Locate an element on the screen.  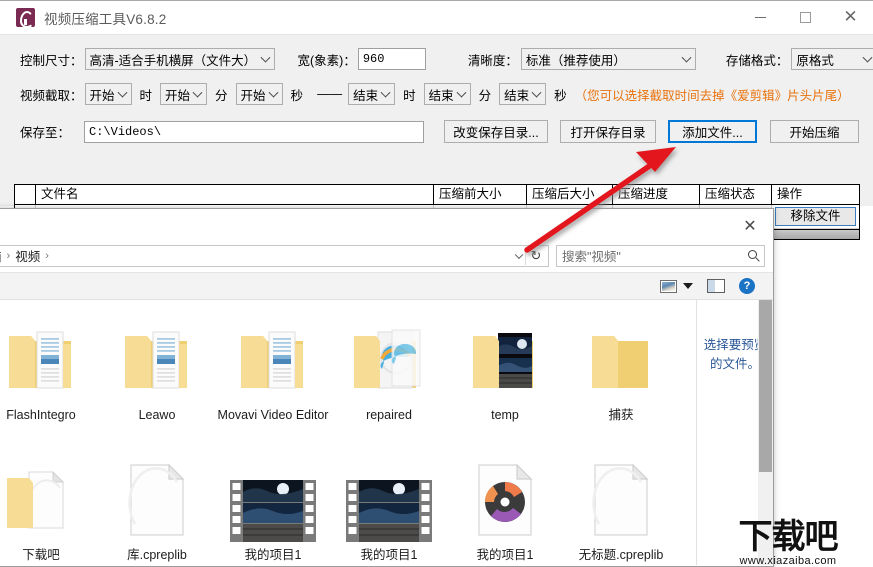
quality-label: 清晰度： is located at coordinates (492, 60).